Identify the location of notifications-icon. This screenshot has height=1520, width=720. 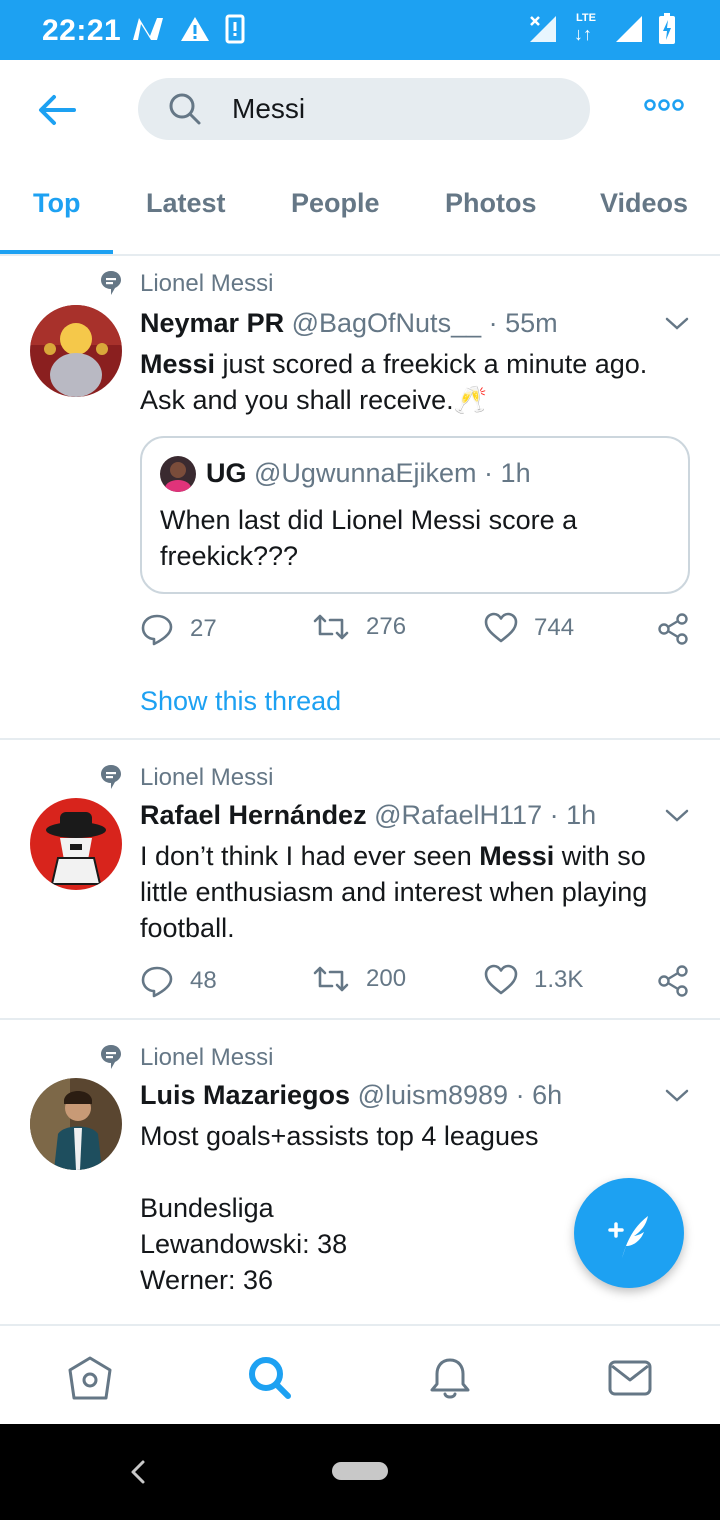
(450, 1378).